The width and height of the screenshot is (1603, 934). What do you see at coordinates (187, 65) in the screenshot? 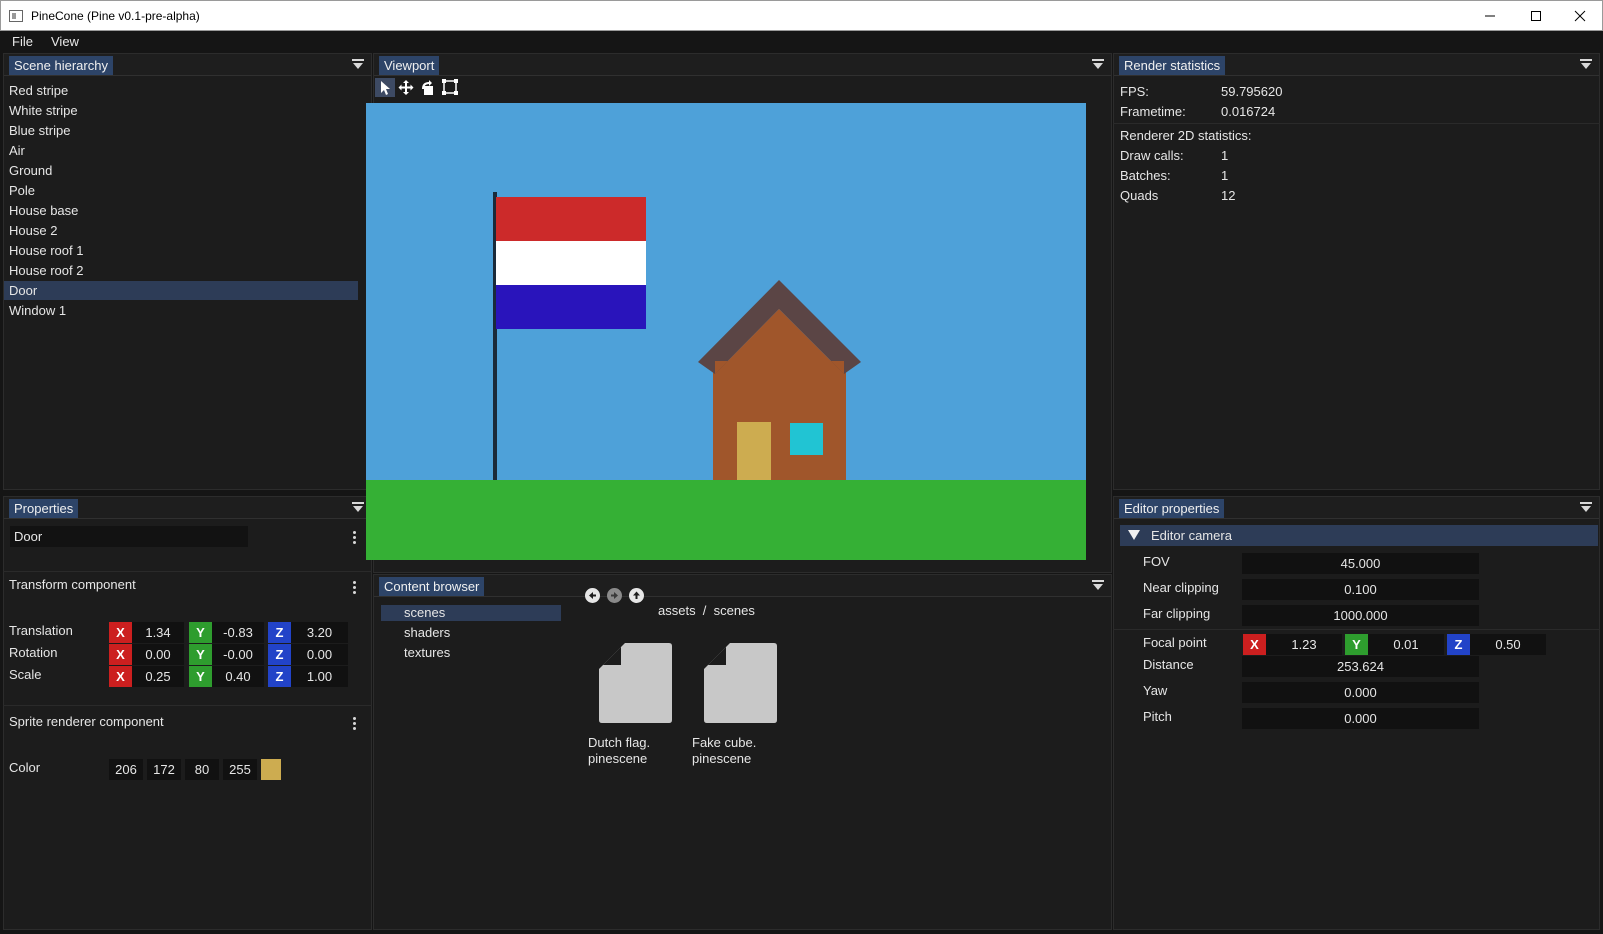
I see `scene-hierarchy-header: Scene hierarchy` at bounding box center [187, 65].